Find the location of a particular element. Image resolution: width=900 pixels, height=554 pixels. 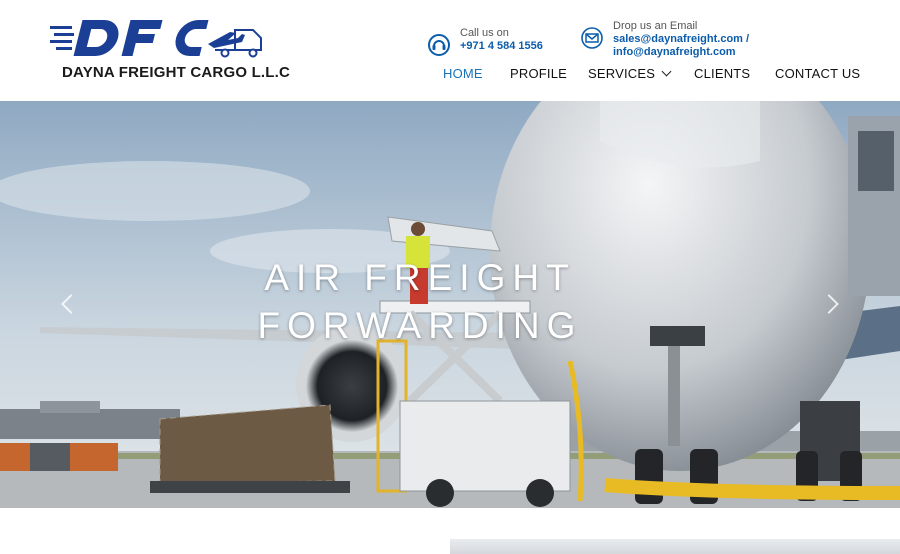

phone-number-link: +971 4 584 1556 is located at coordinates (501, 46).